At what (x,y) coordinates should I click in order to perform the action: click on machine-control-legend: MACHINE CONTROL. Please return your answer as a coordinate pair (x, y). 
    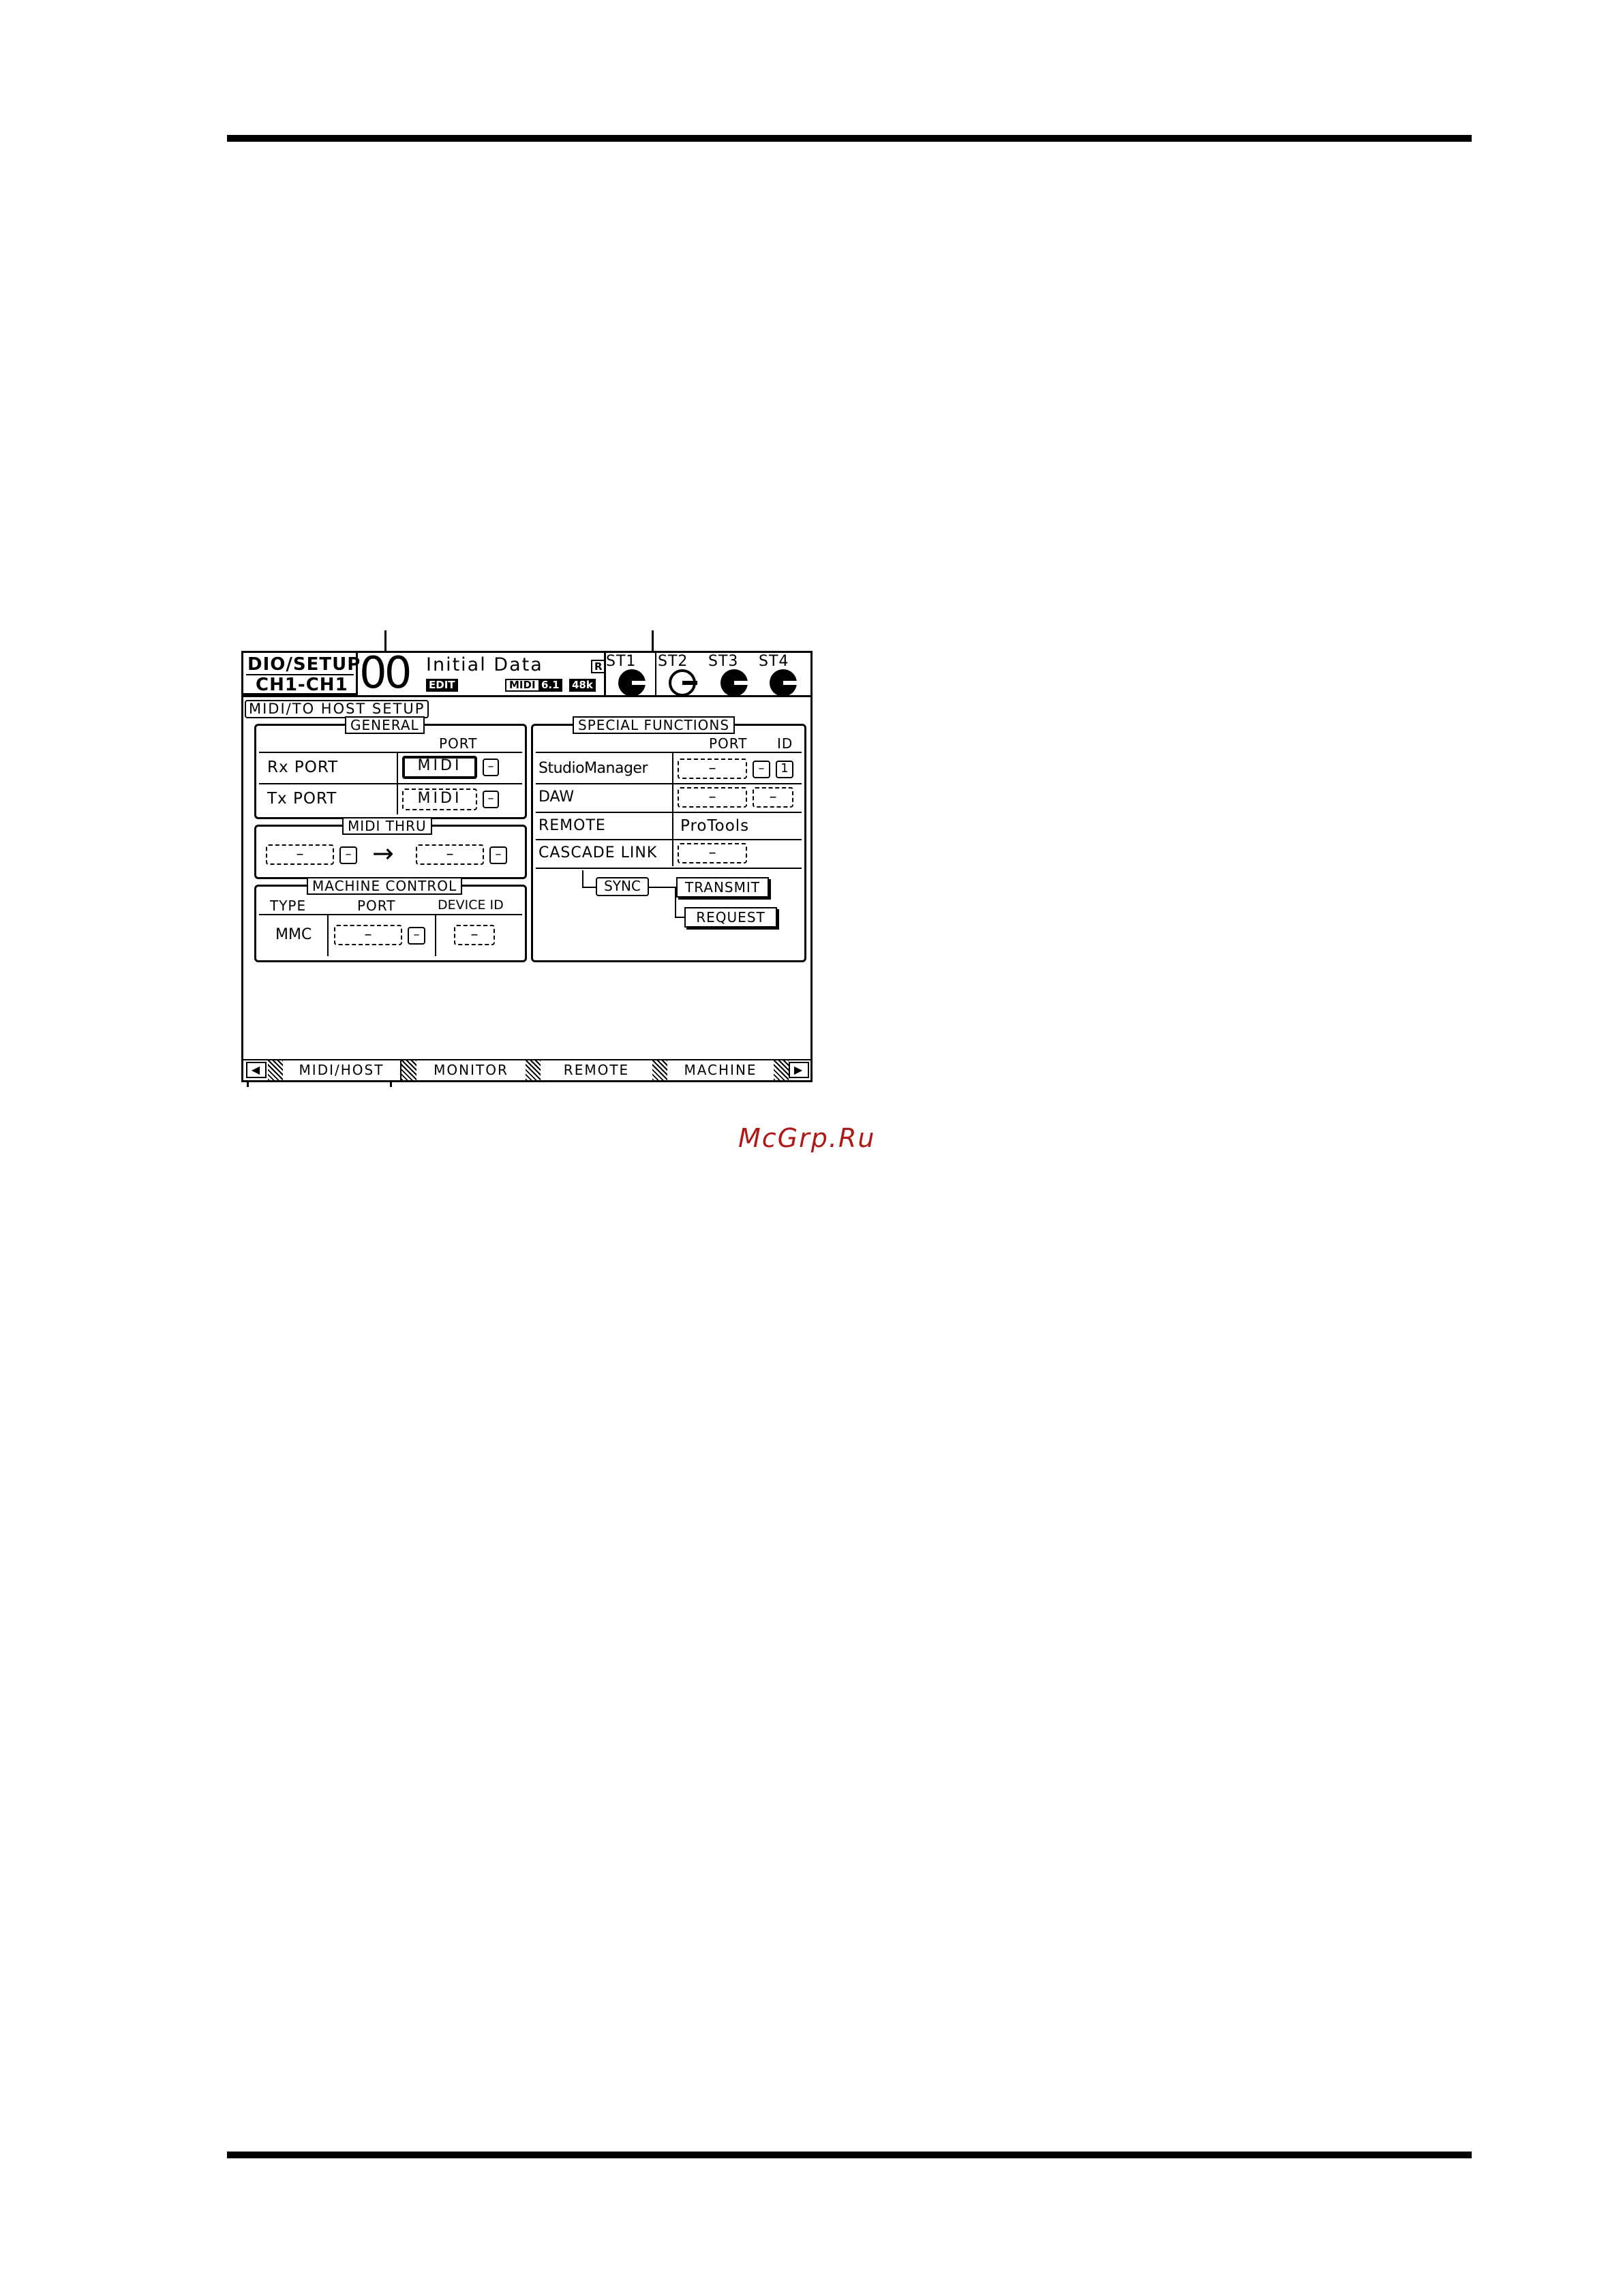
    Looking at the image, I should click on (385, 886).